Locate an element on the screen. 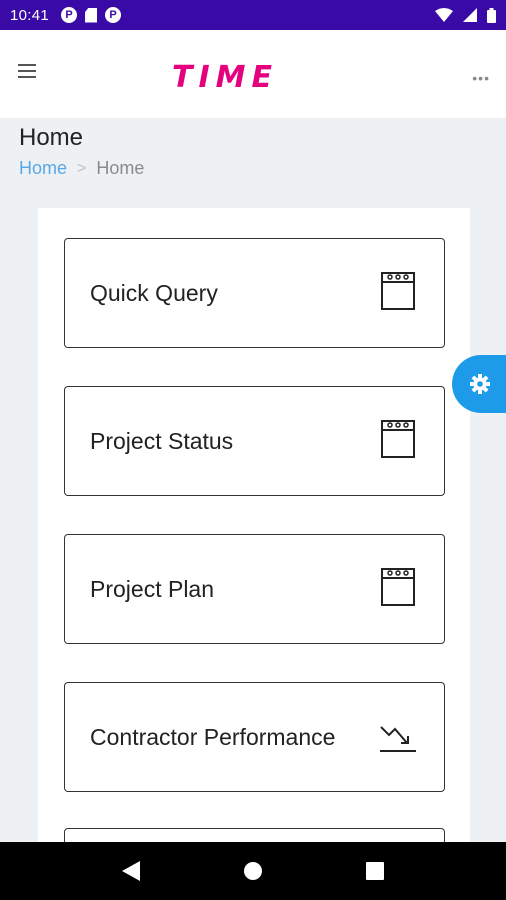  card-label: Contractor Performance is located at coordinates (213, 736).